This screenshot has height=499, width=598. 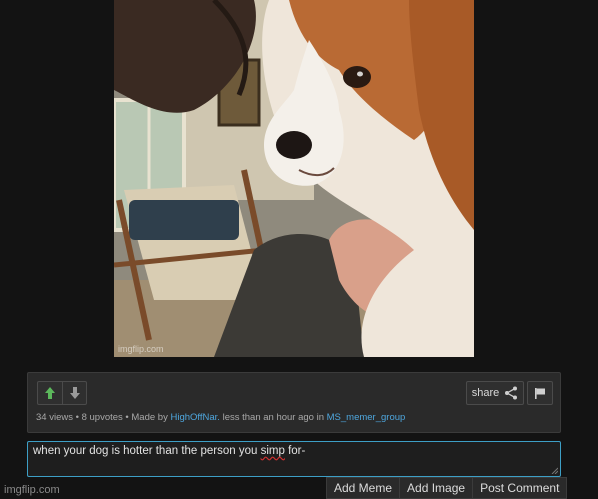 I want to click on image-watermark: imgflip.com, so click(x=141, y=349).